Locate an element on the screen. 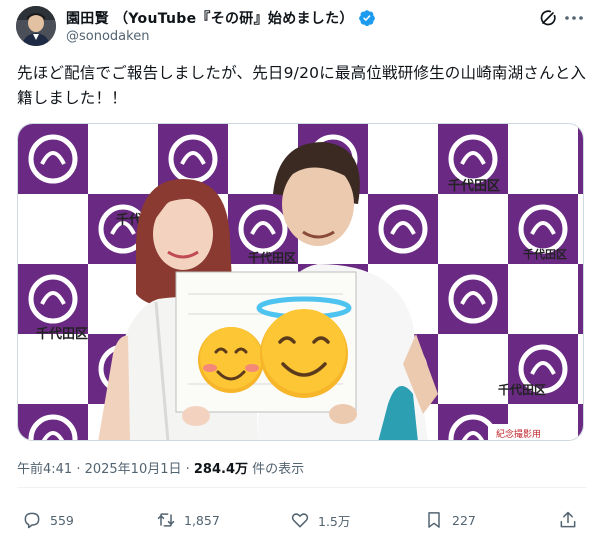 The width and height of the screenshot is (604, 546). share-icon is located at coordinates (568, 519).